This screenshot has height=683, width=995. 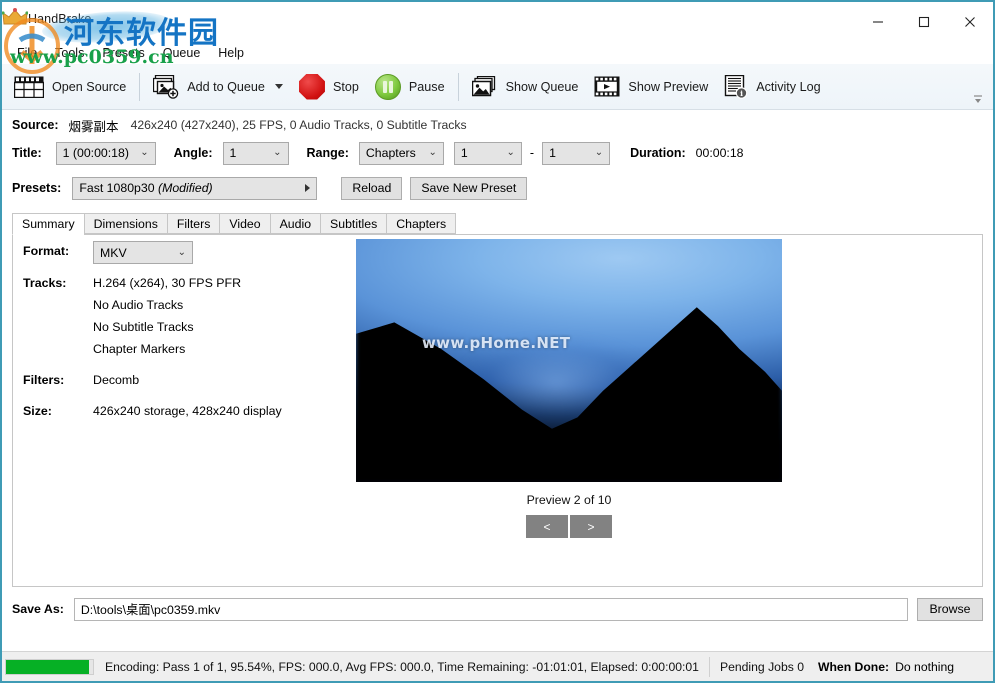 What do you see at coordinates (487, 153) in the screenshot?
I see `chapter-start-select: 1 ⌄` at bounding box center [487, 153].